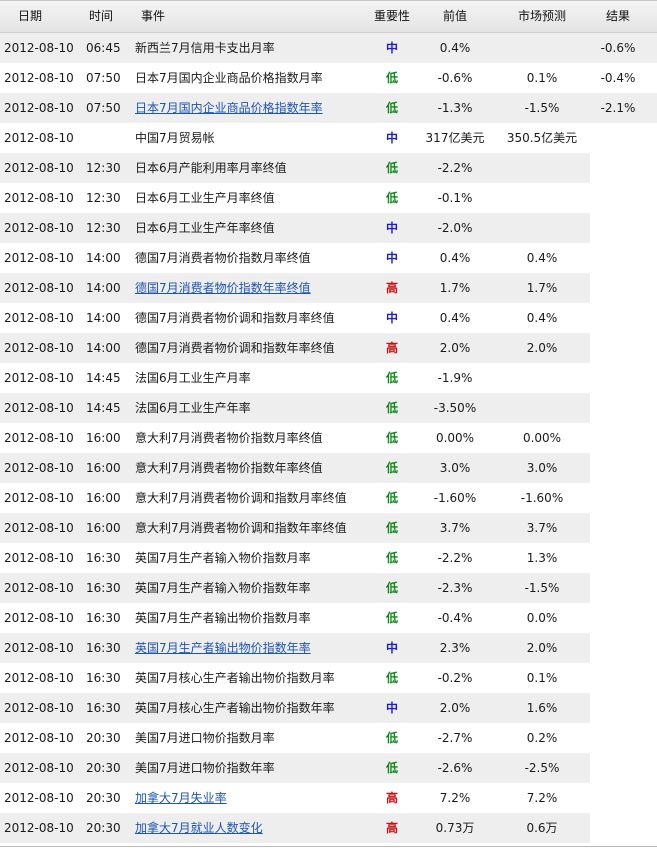 The width and height of the screenshot is (657, 848). I want to click on table-header: 日期 时间 事件 重要性 前值 市场预测 结果, so click(328, 16).